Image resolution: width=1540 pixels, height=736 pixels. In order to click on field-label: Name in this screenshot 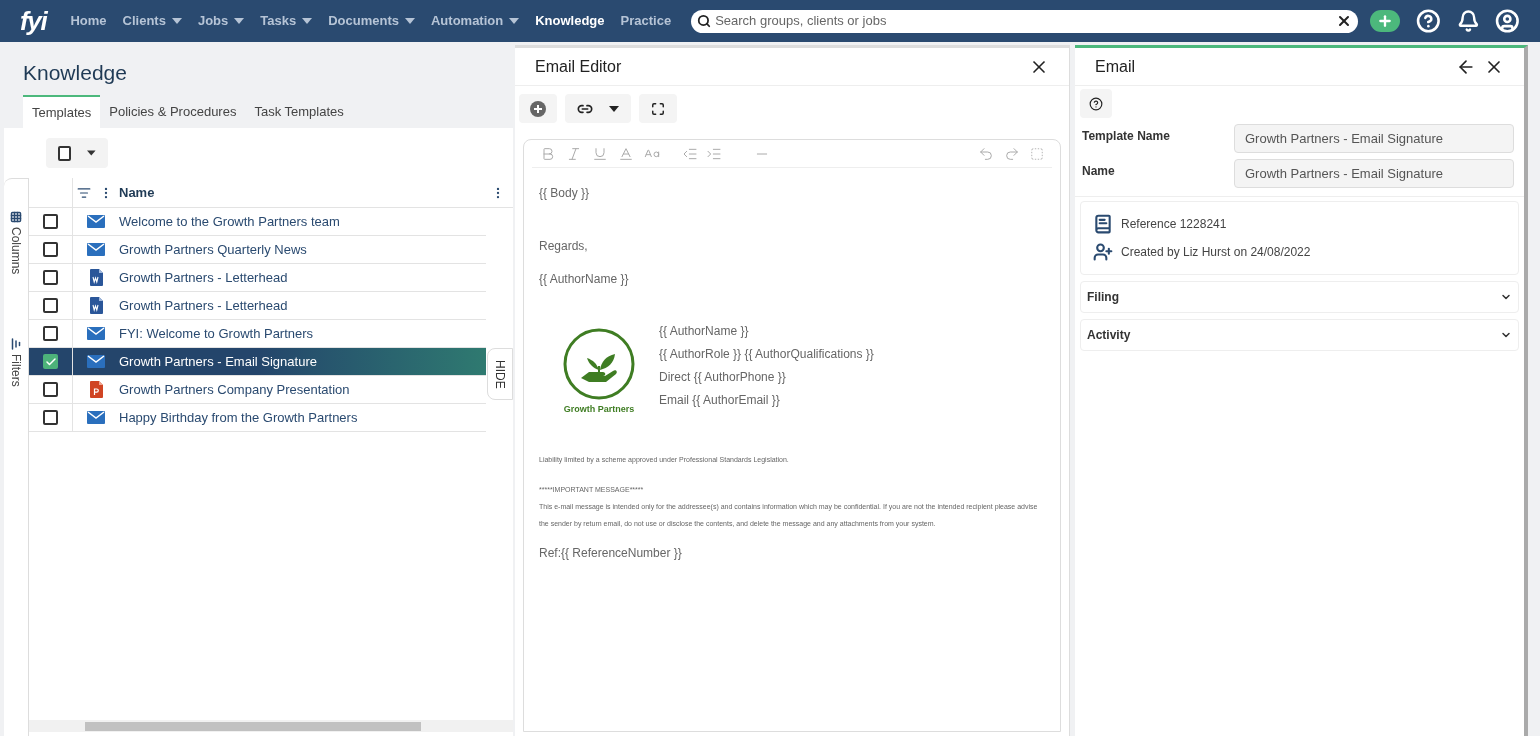, I will do `click(1098, 171)`.